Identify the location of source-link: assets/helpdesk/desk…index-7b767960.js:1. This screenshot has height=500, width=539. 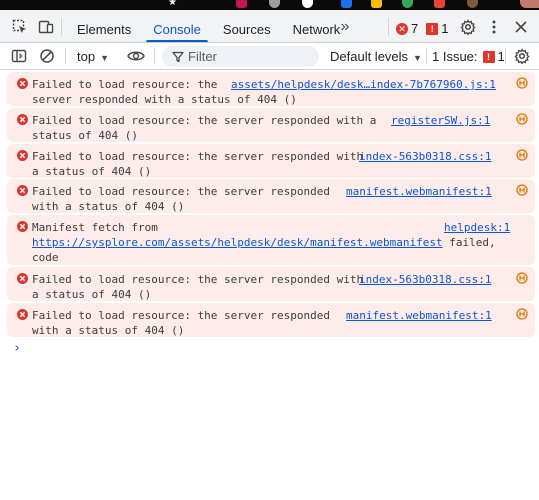
(363, 84).